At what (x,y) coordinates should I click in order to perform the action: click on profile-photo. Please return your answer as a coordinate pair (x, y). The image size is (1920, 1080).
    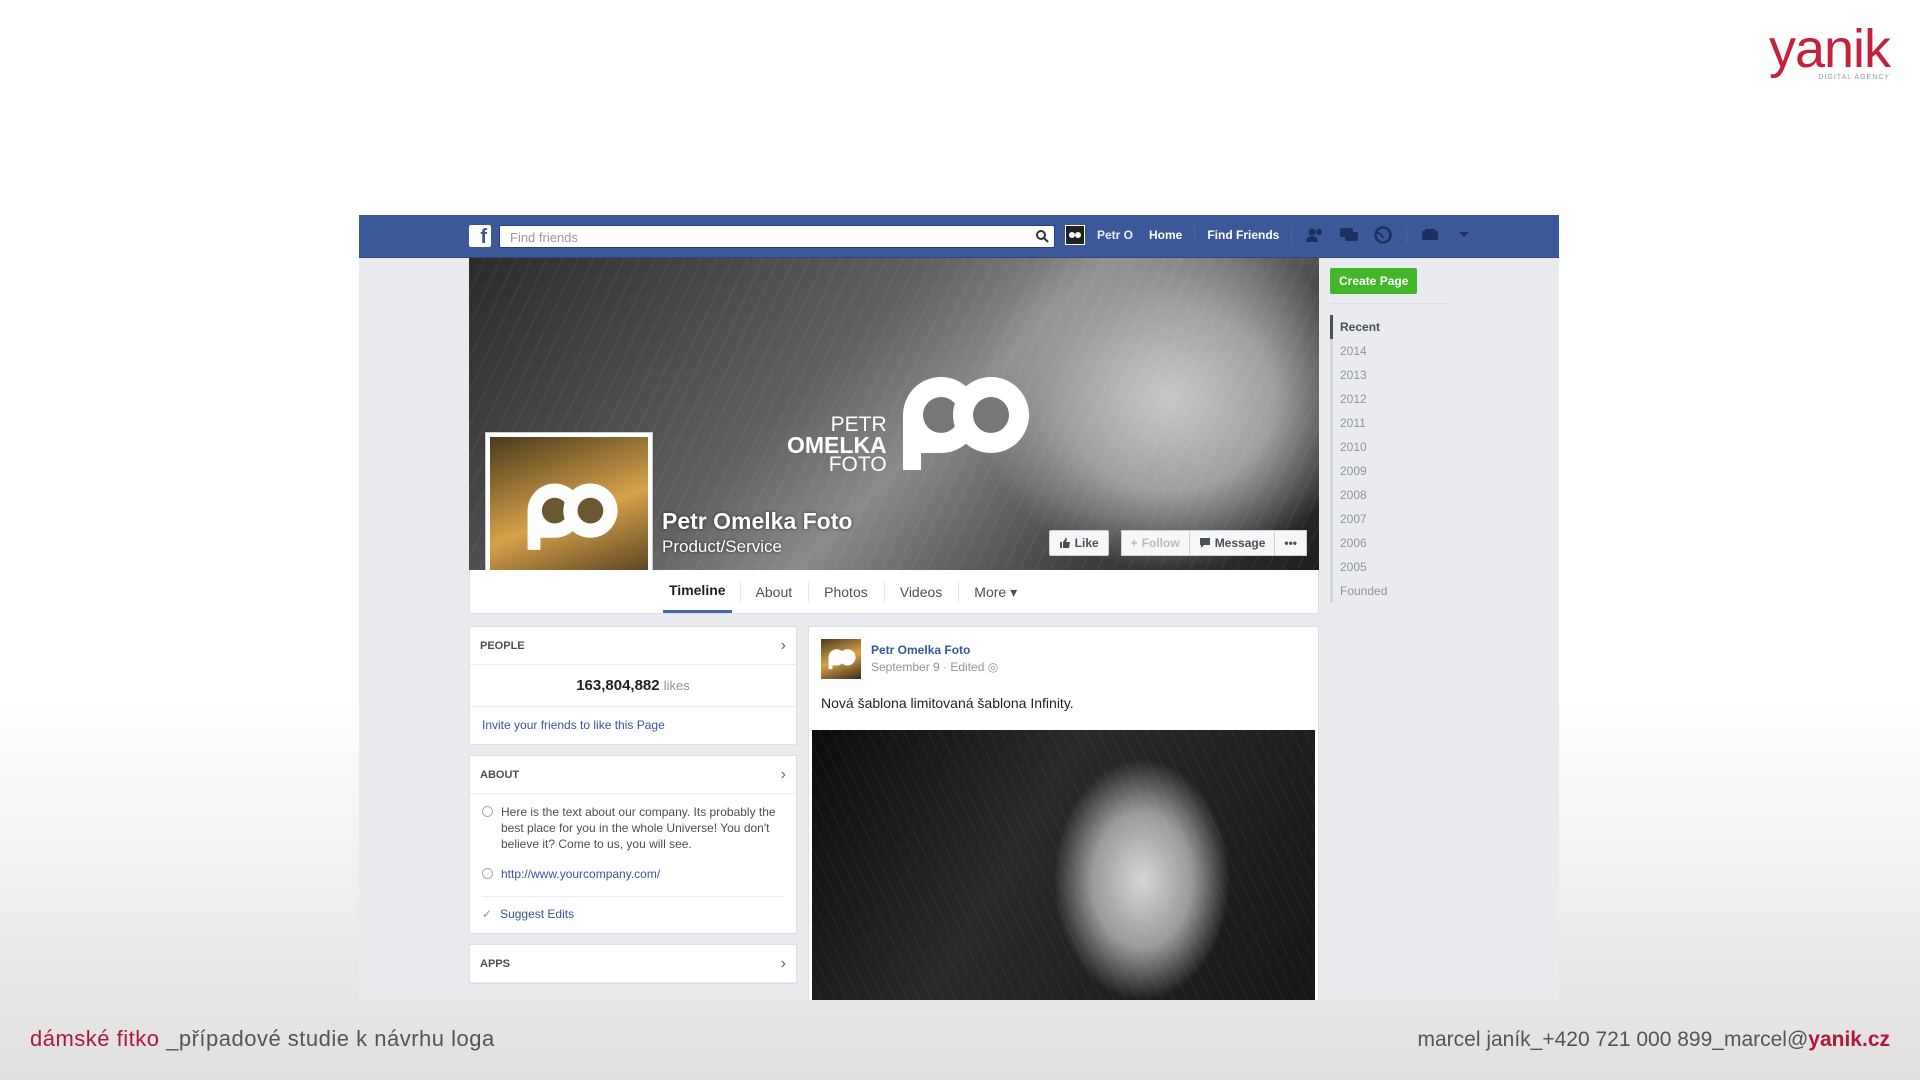
    Looking at the image, I should click on (569, 503).